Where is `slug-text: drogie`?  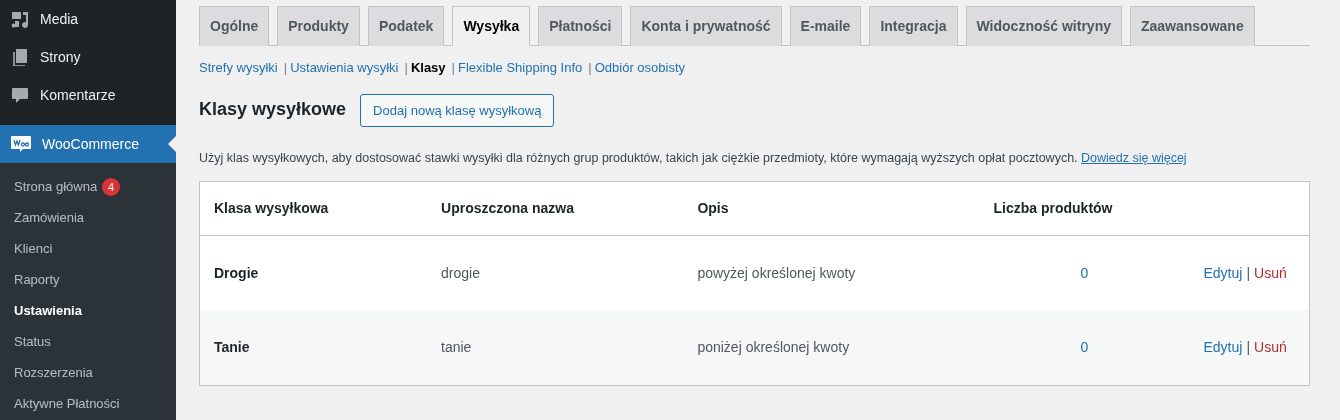 slug-text: drogie is located at coordinates (460, 272).